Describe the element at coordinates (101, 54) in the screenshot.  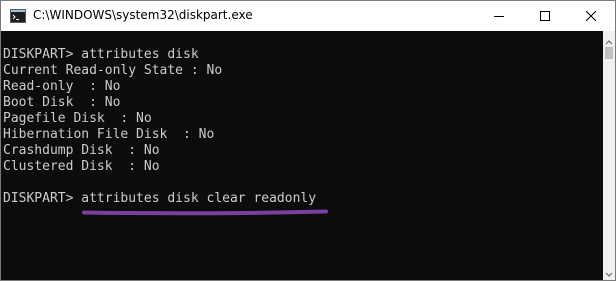
I see `console-line: DISKPART> attributes disk` at that location.